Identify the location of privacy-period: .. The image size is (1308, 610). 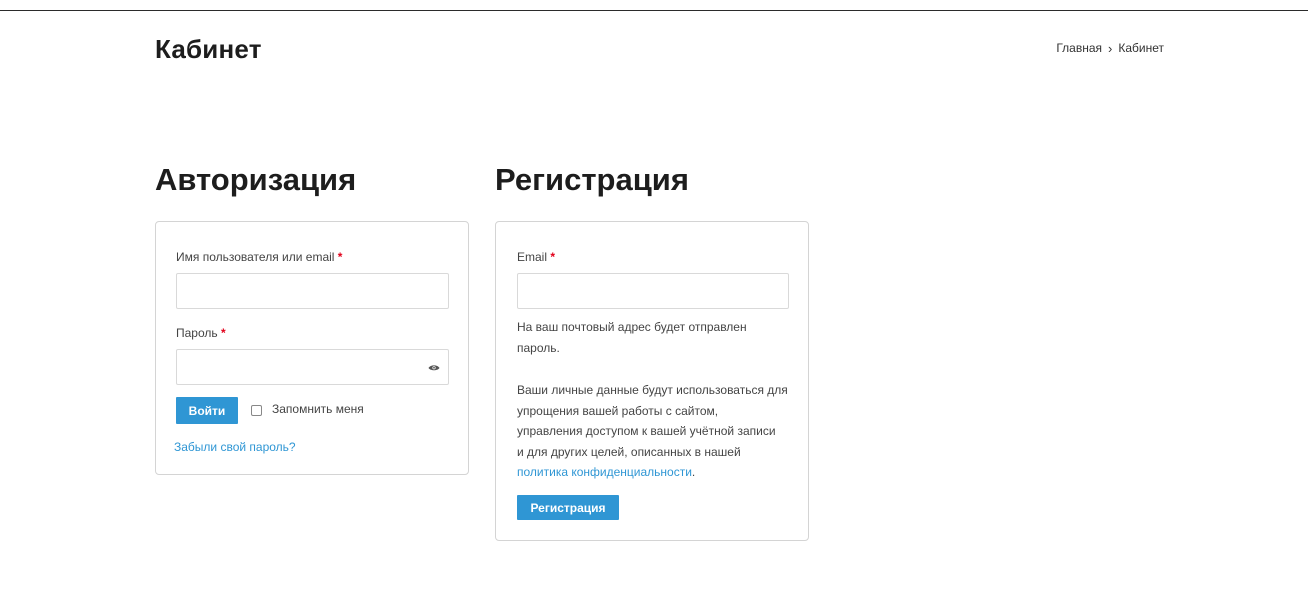
(693, 472).